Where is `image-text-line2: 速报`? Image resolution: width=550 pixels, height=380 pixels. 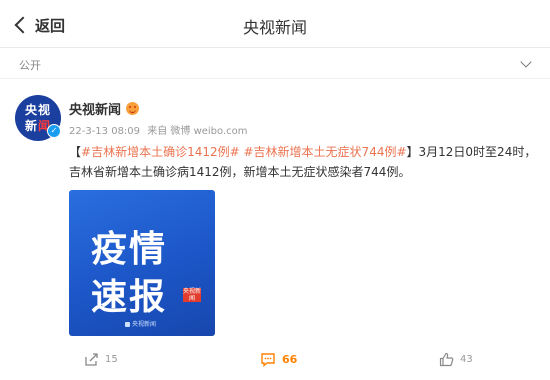 image-text-line2: 速报 is located at coordinates (129, 297).